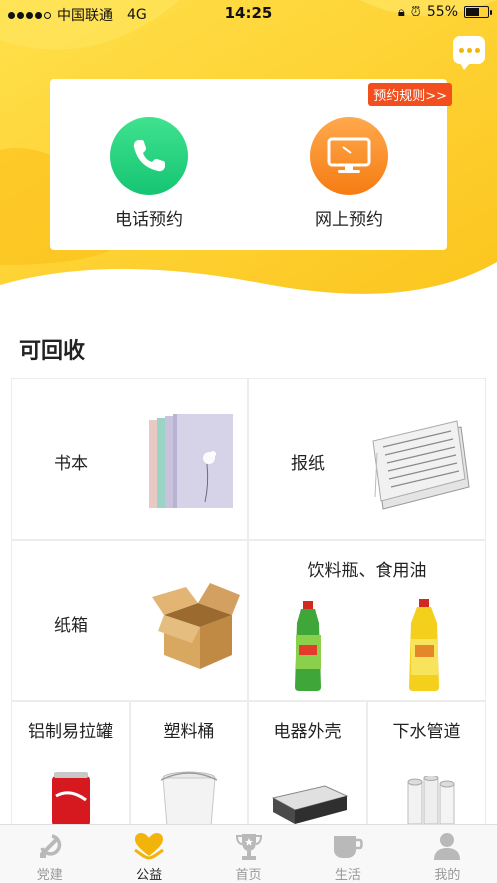 The height and width of the screenshot is (883, 497). What do you see at coordinates (426, 763) in the screenshot?
I see `recyclable-item-drain-pipe: 下水管道` at bounding box center [426, 763].